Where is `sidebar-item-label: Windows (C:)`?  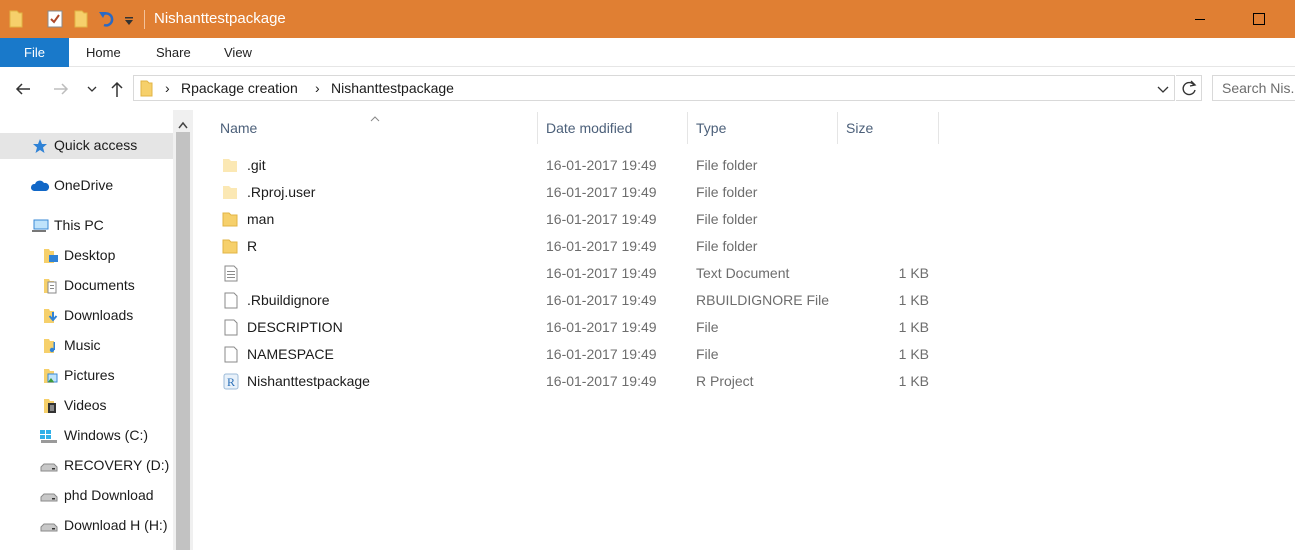 sidebar-item-label: Windows (C:) is located at coordinates (106, 435).